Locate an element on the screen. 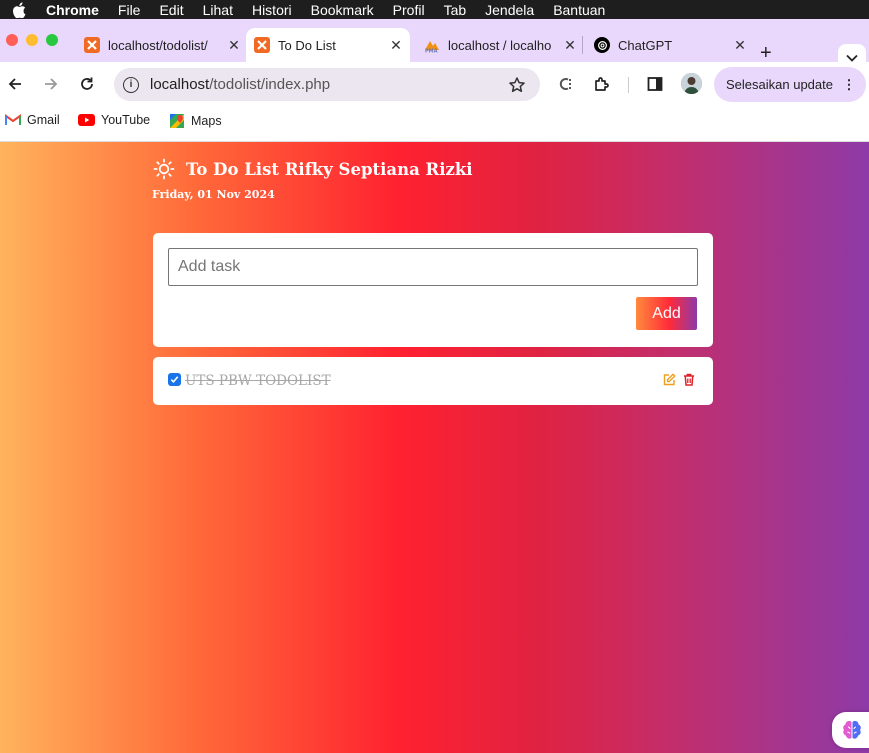 This screenshot has width=869, height=753. bookmark-youtube: YouTube is located at coordinates (114, 120).